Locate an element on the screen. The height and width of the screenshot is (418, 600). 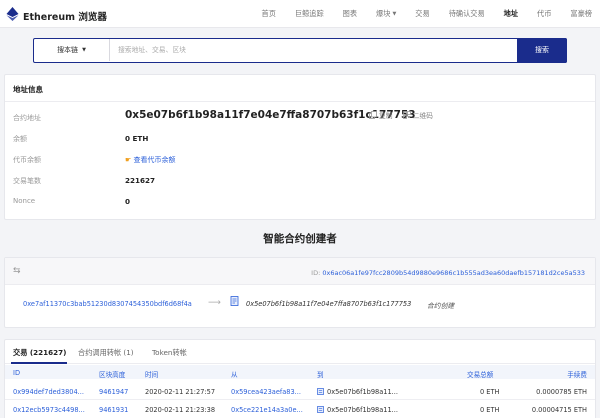
tab-token-transfers: Token转帐 is located at coordinates (169, 353).